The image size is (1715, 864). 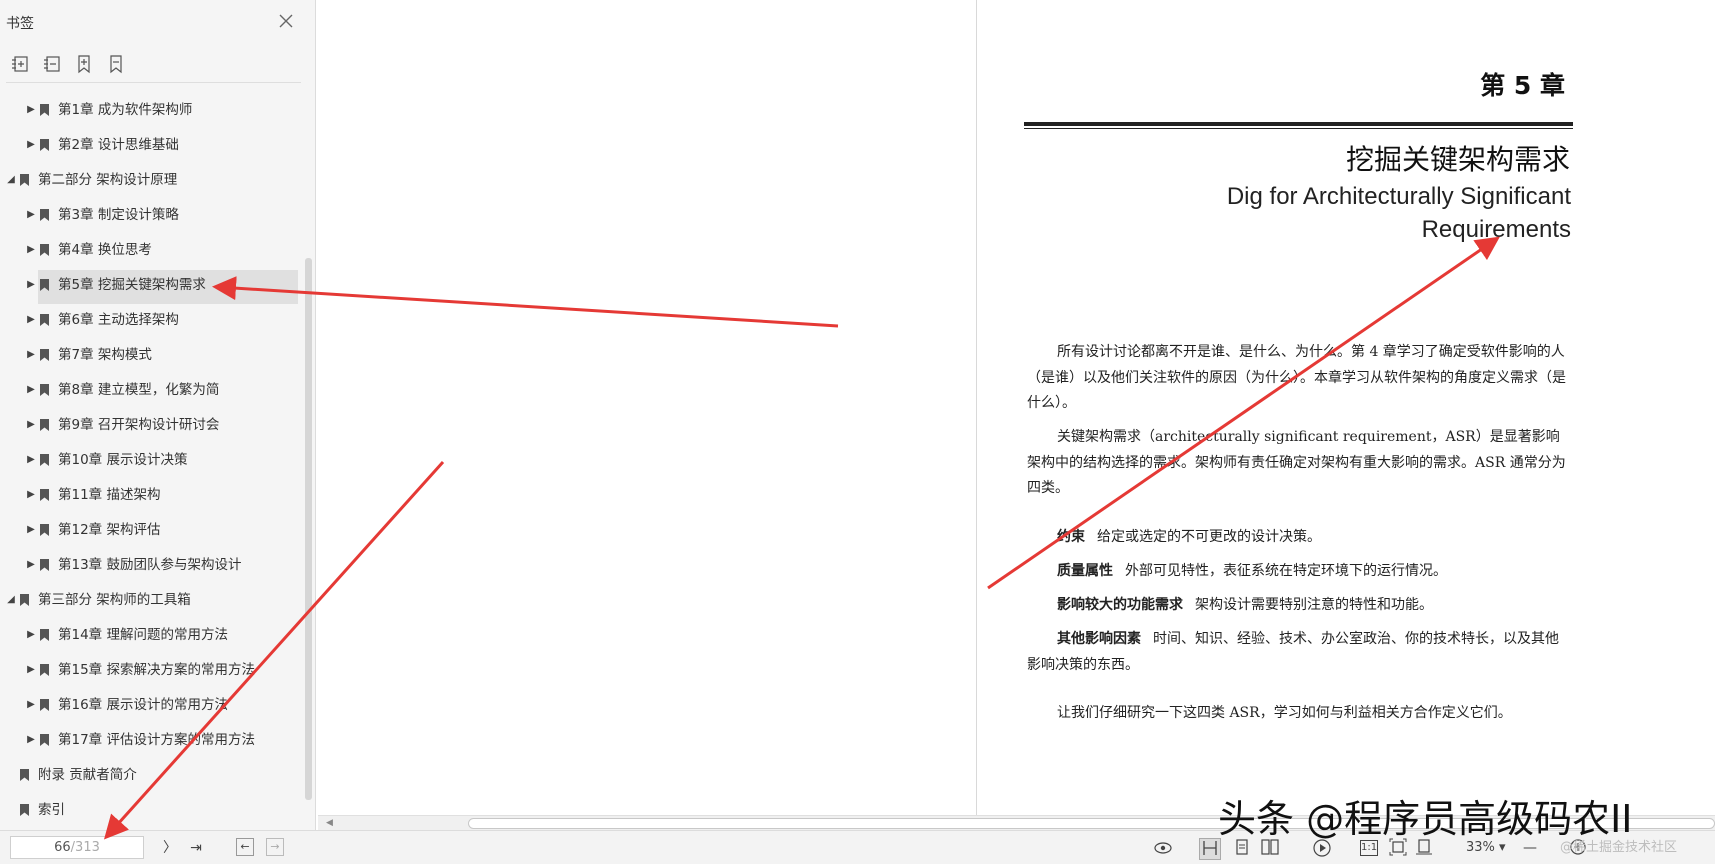 What do you see at coordinates (161, 740) in the screenshot?
I see `bookmark-item-ch17: ▶ 第17章 评估设计方案的常用方法` at bounding box center [161, 740].